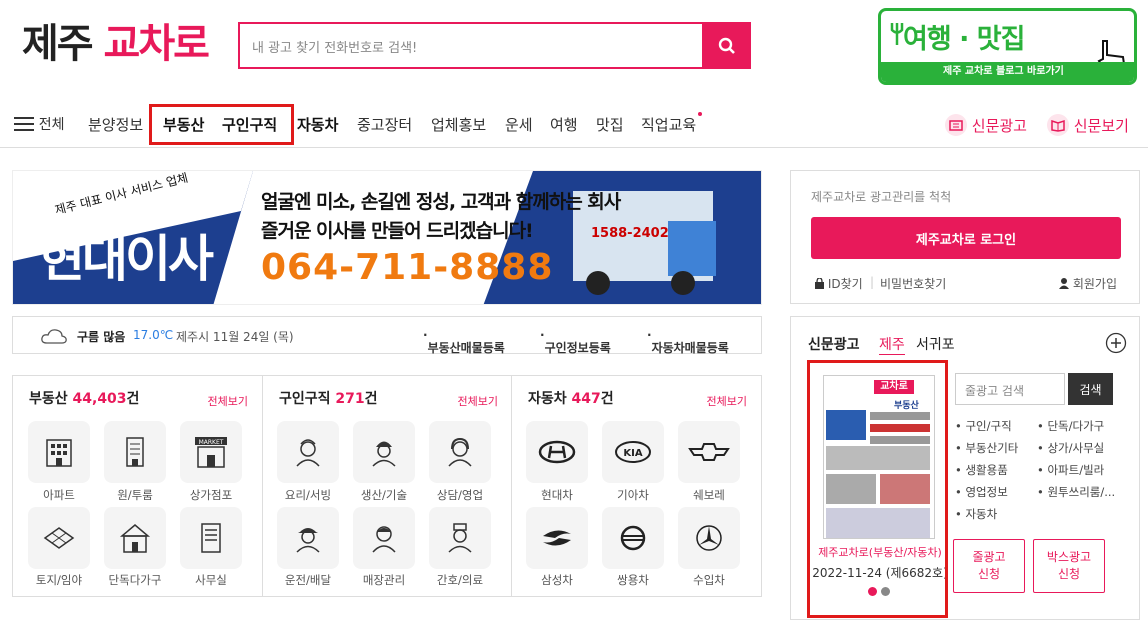  I want to click on cook-icon, so click(308, 453).